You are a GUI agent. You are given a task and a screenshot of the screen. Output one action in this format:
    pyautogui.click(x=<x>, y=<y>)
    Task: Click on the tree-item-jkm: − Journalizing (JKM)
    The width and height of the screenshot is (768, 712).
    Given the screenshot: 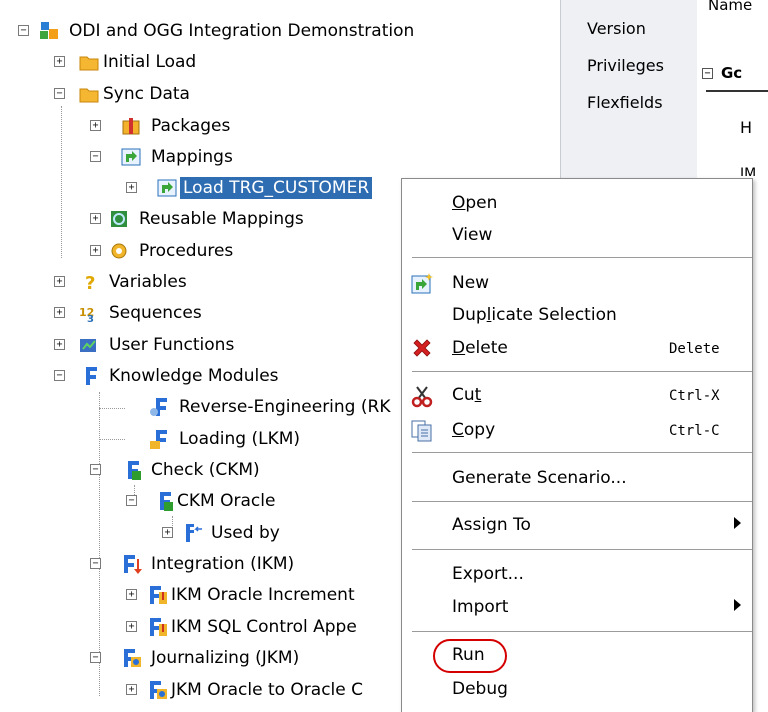 What is the action you would take?
    pyautogui.click(x=196, y=658)
    